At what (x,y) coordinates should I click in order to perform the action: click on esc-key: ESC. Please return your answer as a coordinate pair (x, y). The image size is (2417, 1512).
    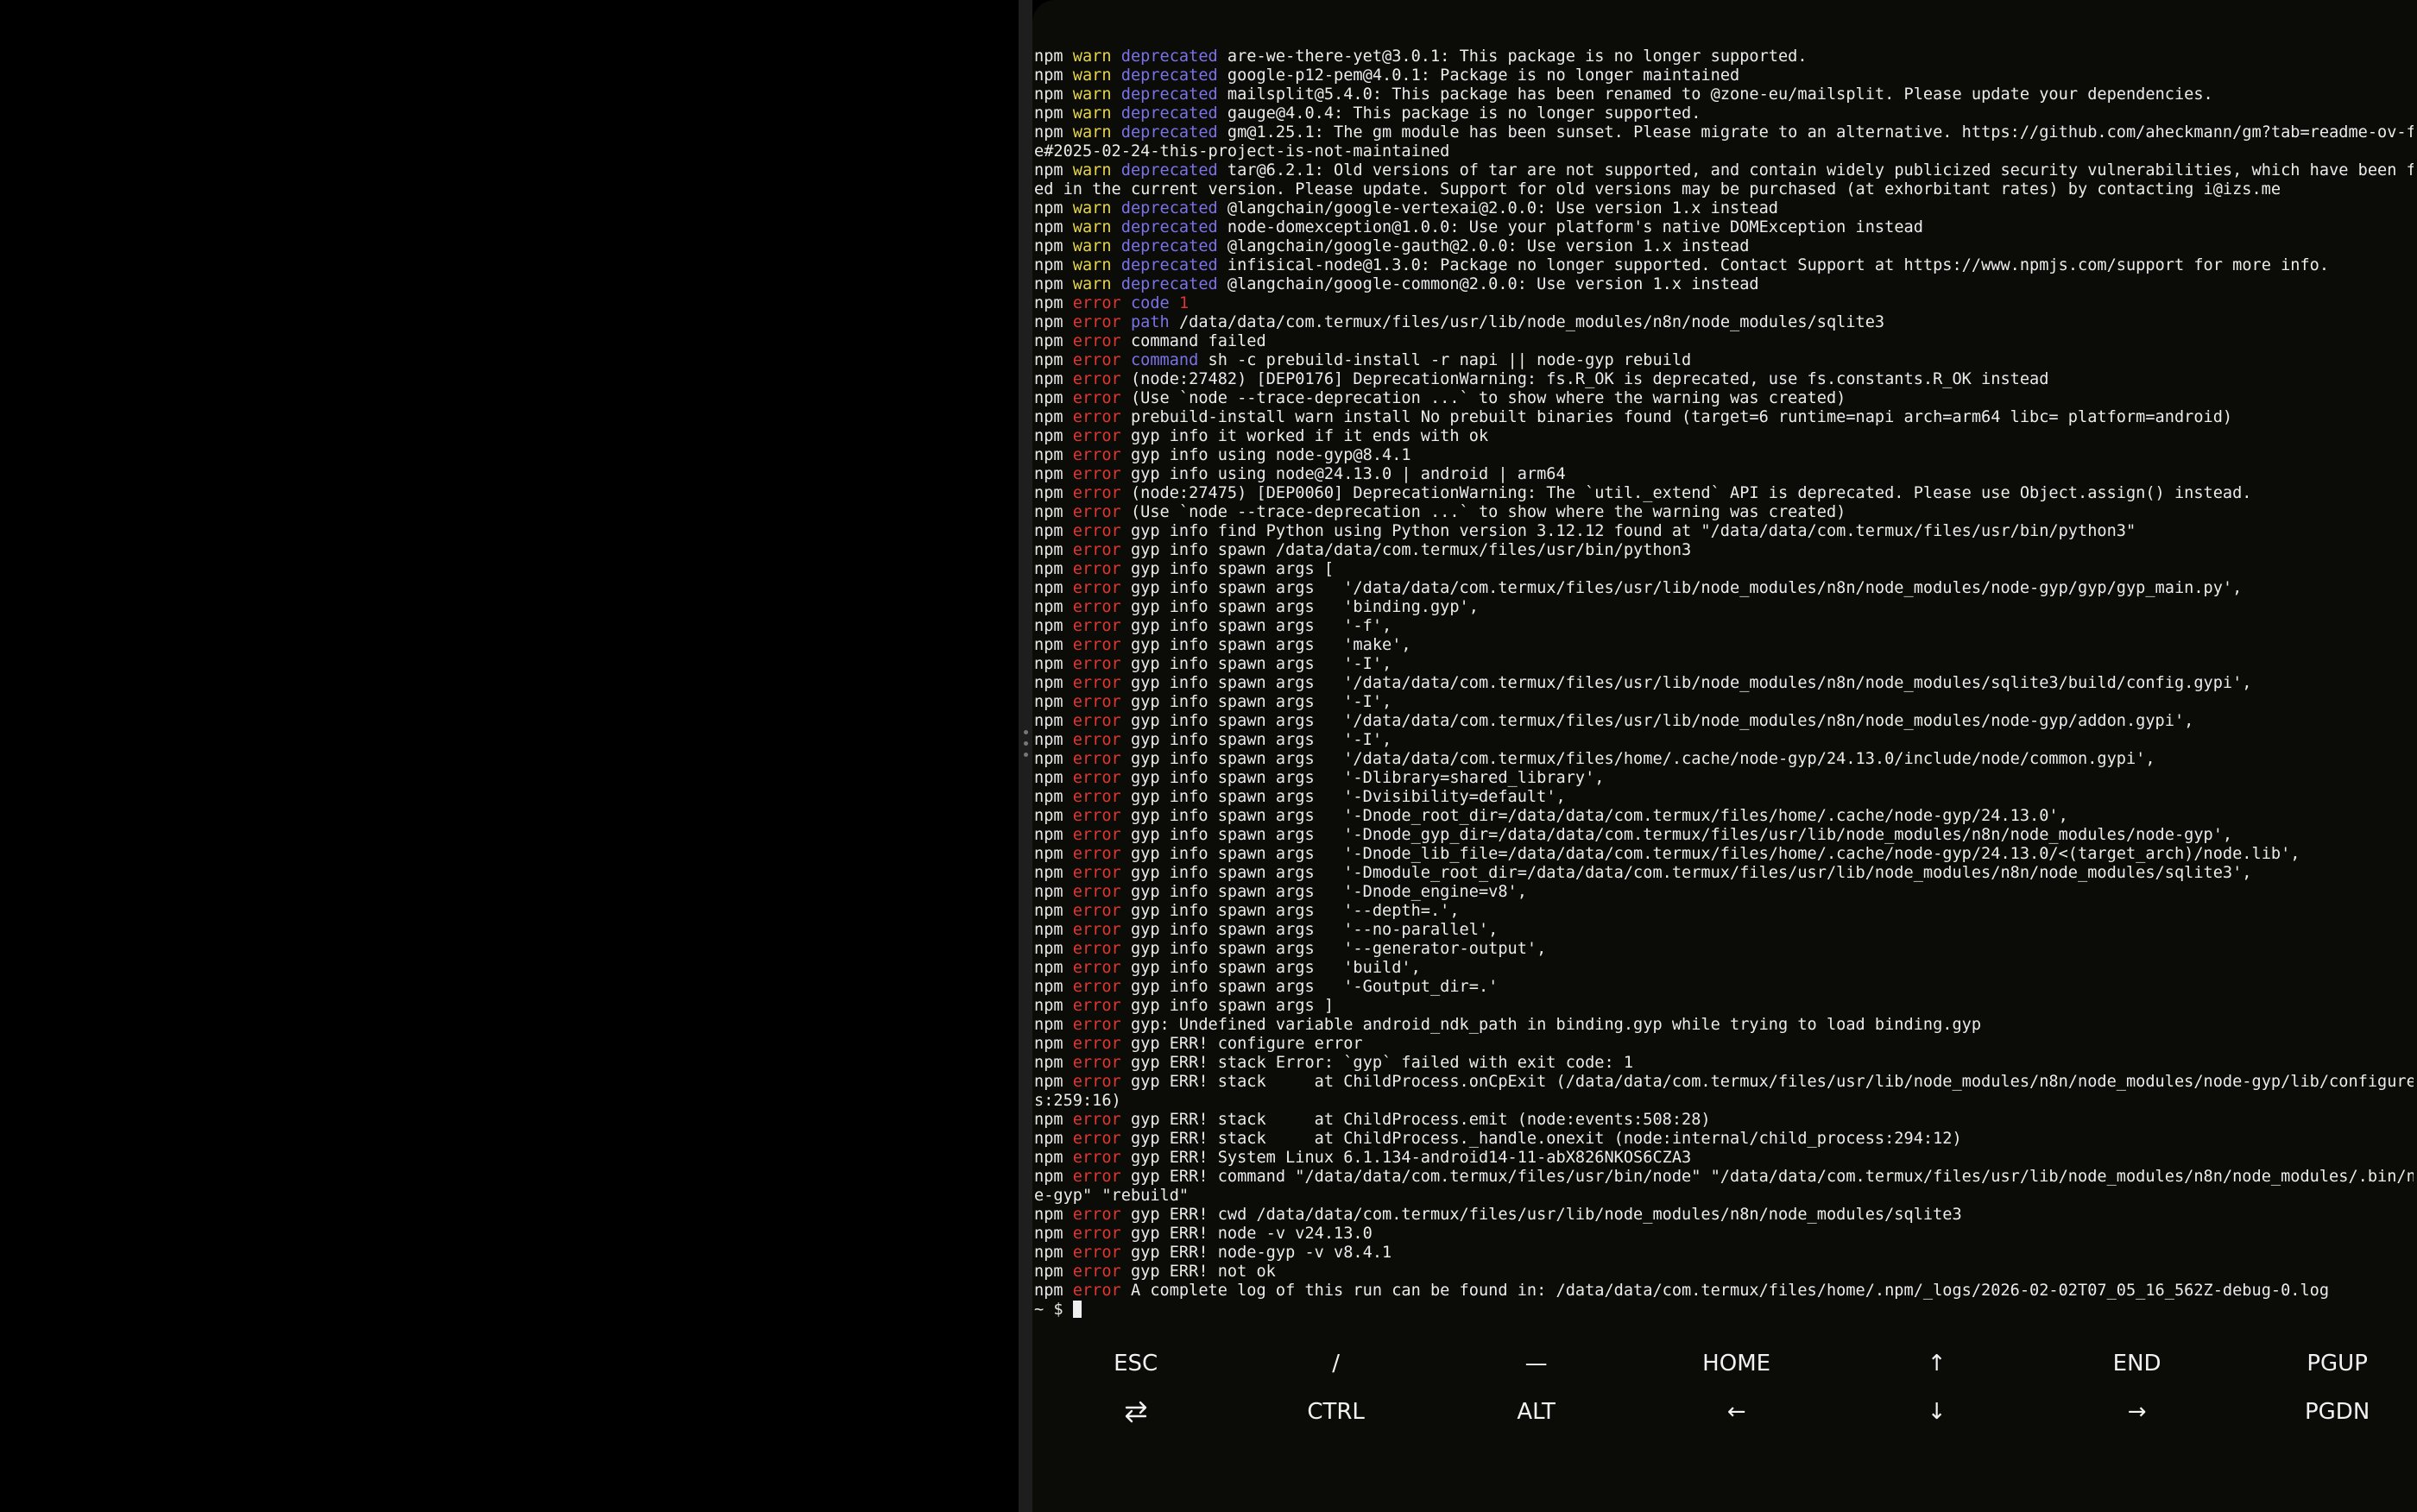
    Looking at the image, I should click on (1136, 1364).